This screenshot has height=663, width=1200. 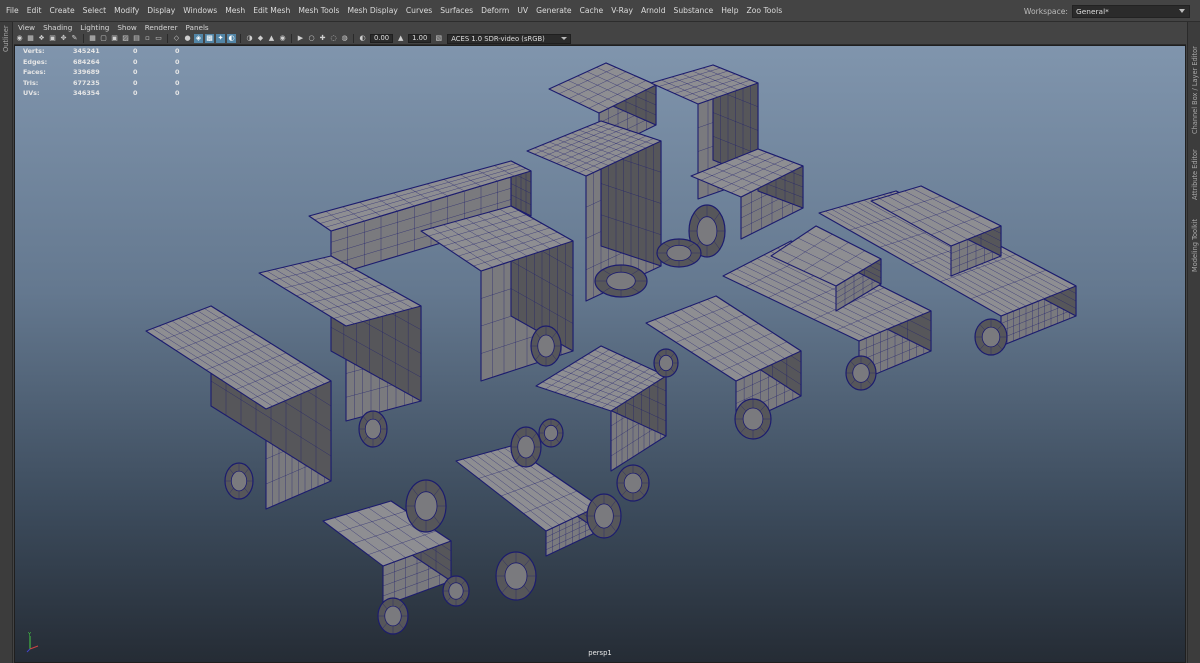 I want to click on screen-space-ao-icon: ◑, so click(x=249, y=38).